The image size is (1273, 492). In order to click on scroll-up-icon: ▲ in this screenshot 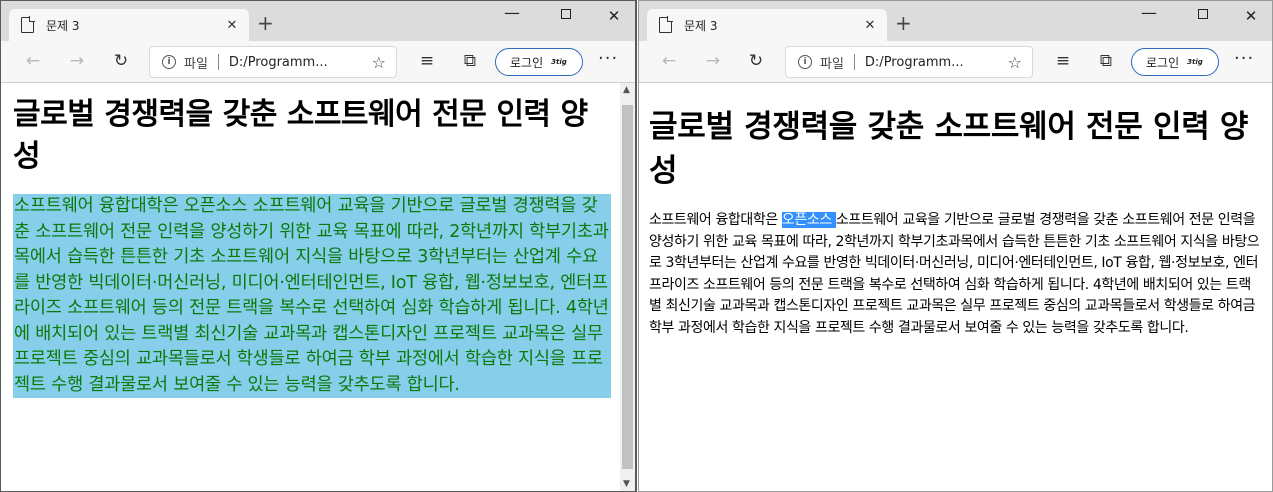, I will do `click(626, 90)`.